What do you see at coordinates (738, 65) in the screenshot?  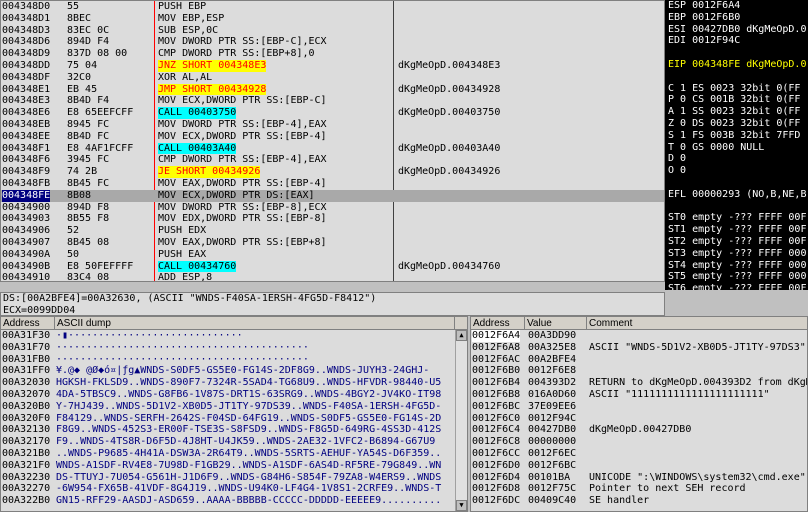 I see `register-line: EIP 004348FE dKgMeOpD.0` at bounding box center [738, 65].